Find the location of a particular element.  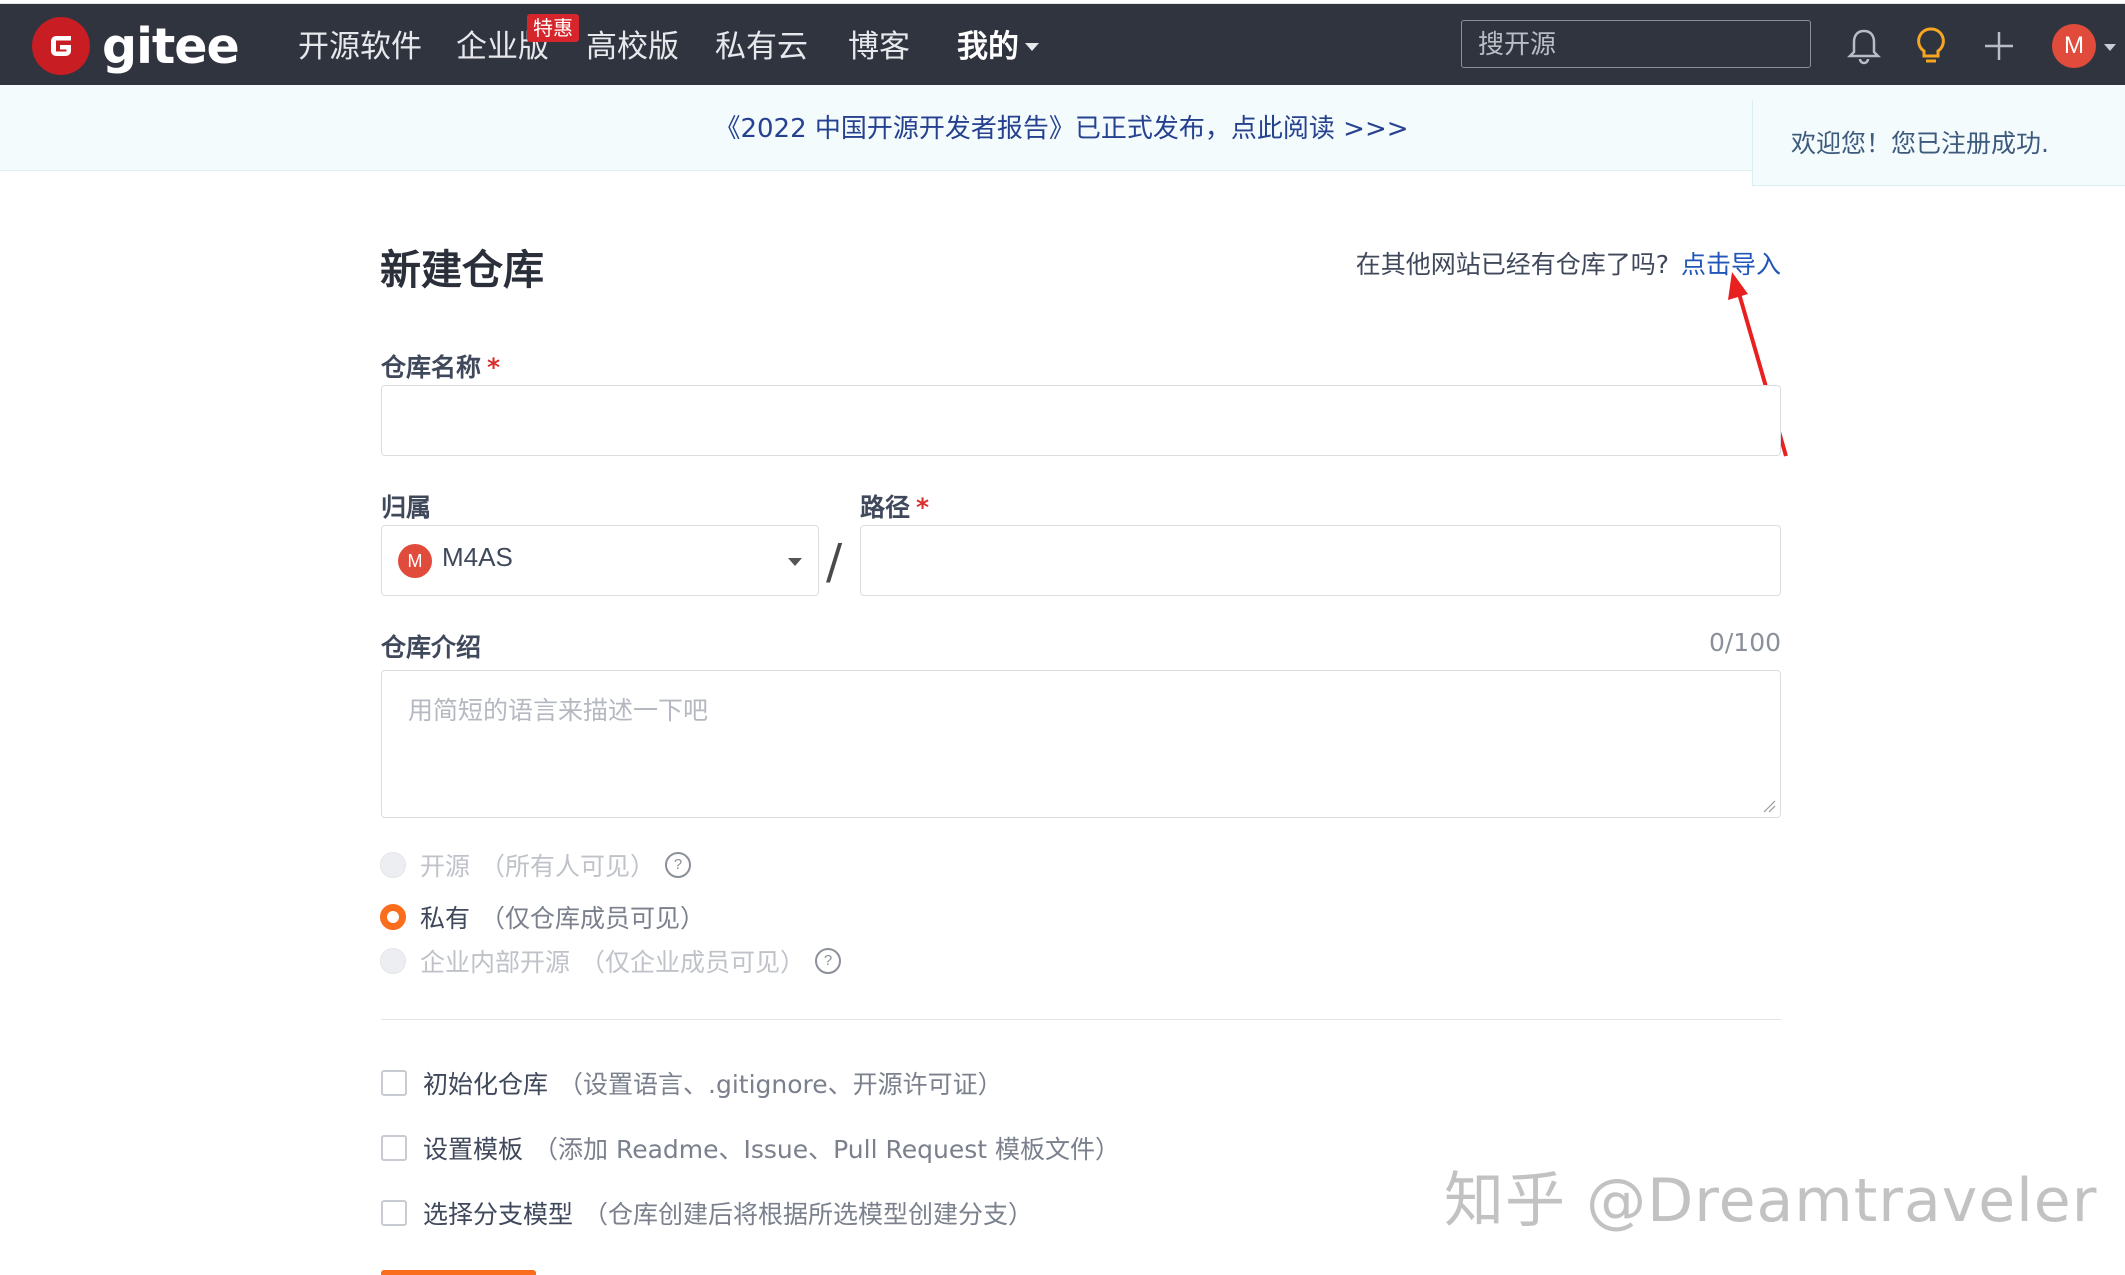

option-init-repo: 初始化仓库 （设置语言、.gitignore、开源许可证） is located at coordinates (692, 1083).